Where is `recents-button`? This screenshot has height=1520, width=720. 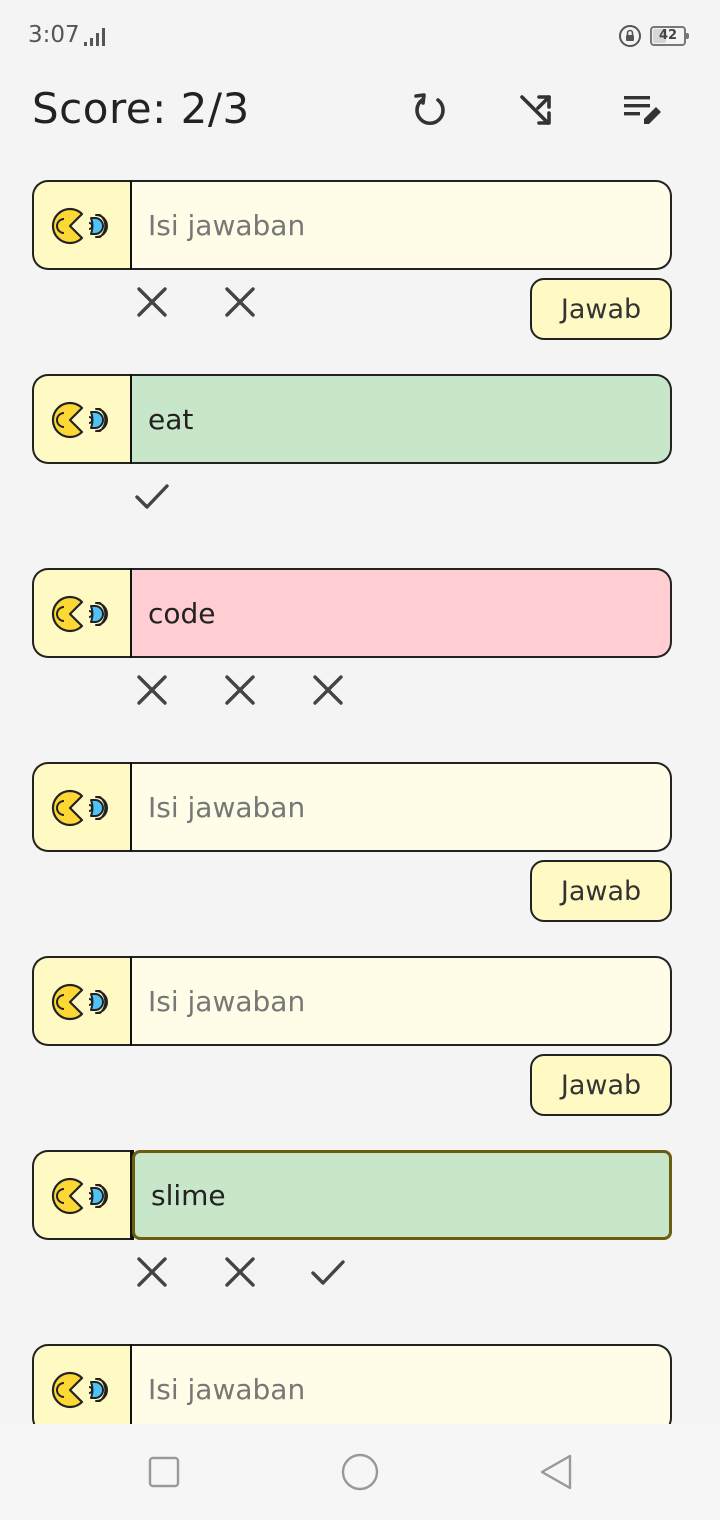 recents-button is located at coordinates (164, 1472).